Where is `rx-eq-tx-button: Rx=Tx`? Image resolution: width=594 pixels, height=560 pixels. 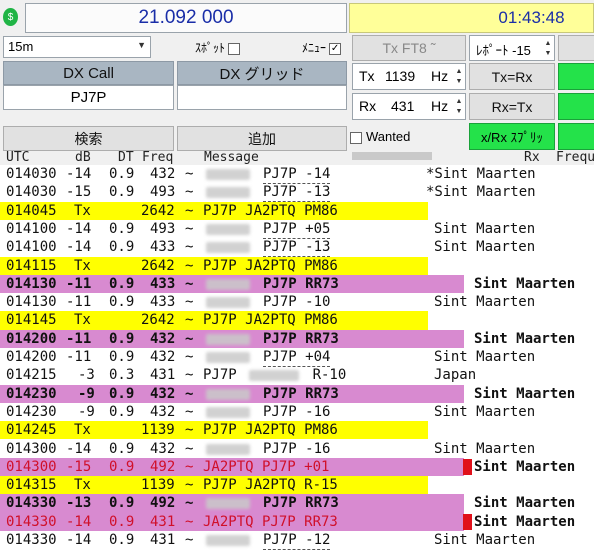
rx-eq-tx-button: Rx=Tx is located at coordinates (512, 106).